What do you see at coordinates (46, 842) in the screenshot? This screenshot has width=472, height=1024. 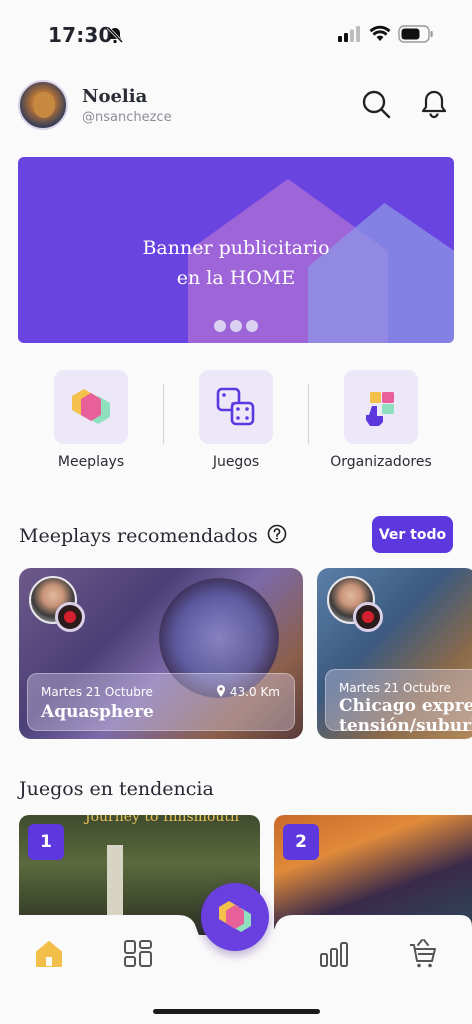 I see `rank-badge: 1` at bounding box center [46, 842].